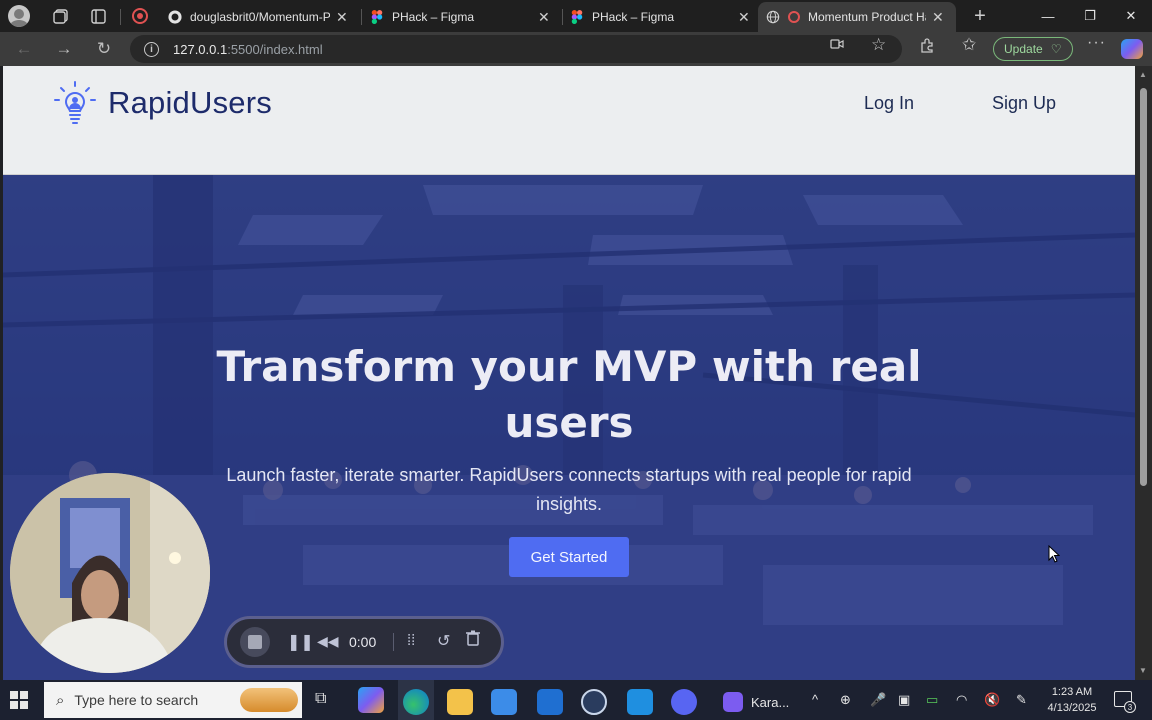 The width and height of the screenshot is (1152, 720). What do you see at coordinates (815, 699) in the screenshot?
I see `show-hidden-icons-icon: ^` at bounding box center [815, 699].